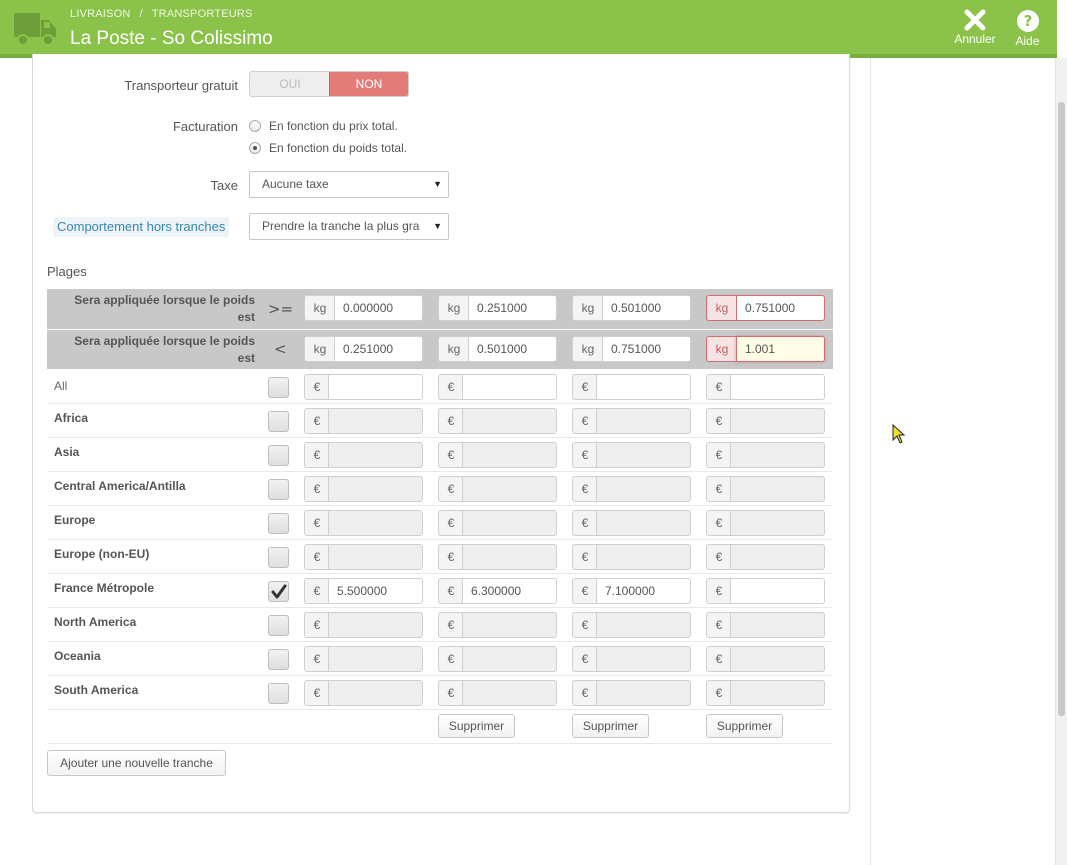  Describe the element at coordinates (512, 308) in the screenshot. I see `range-from-input: 0.251000` at that location.